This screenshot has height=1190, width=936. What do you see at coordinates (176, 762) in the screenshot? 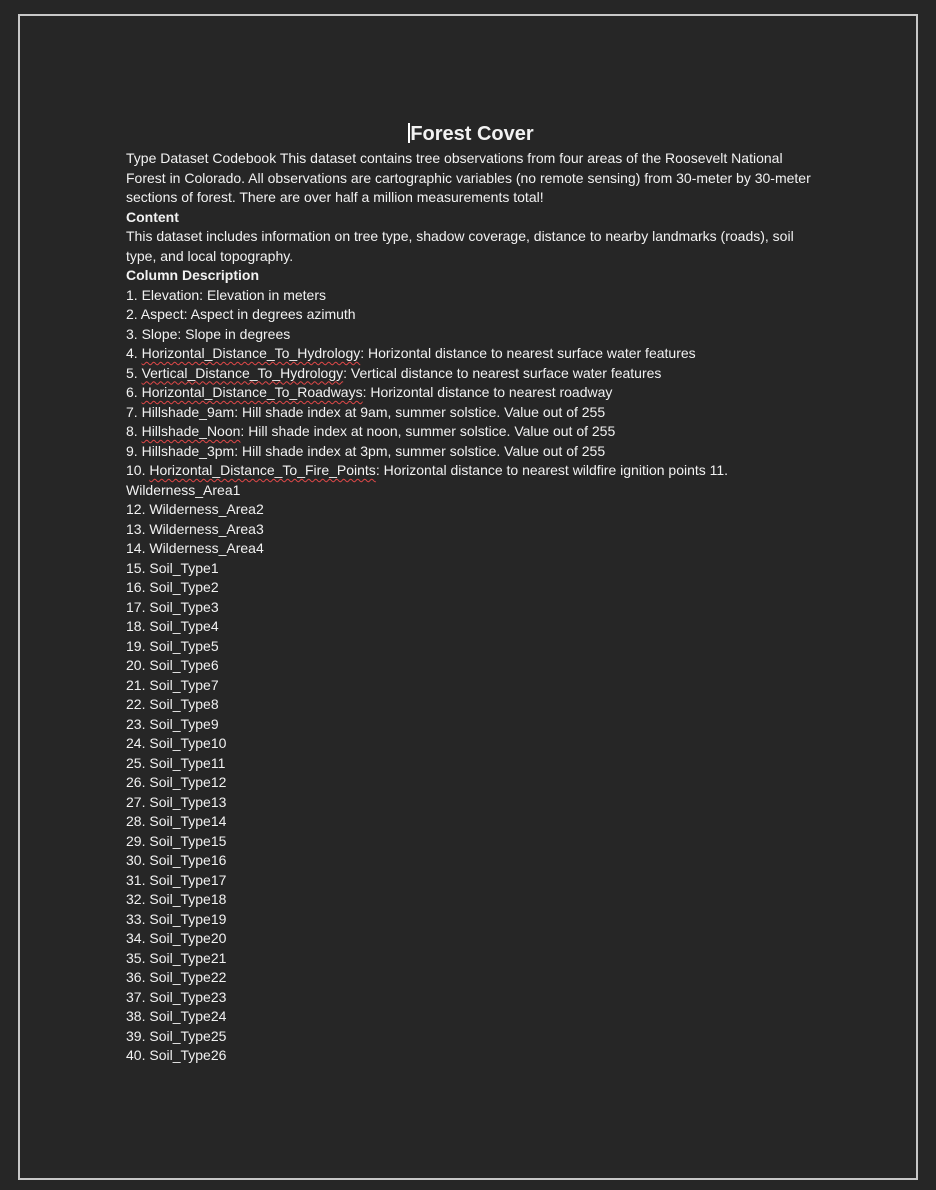
I see `list-item: 25. Soil_Type11` at bounding box center [176, 762].